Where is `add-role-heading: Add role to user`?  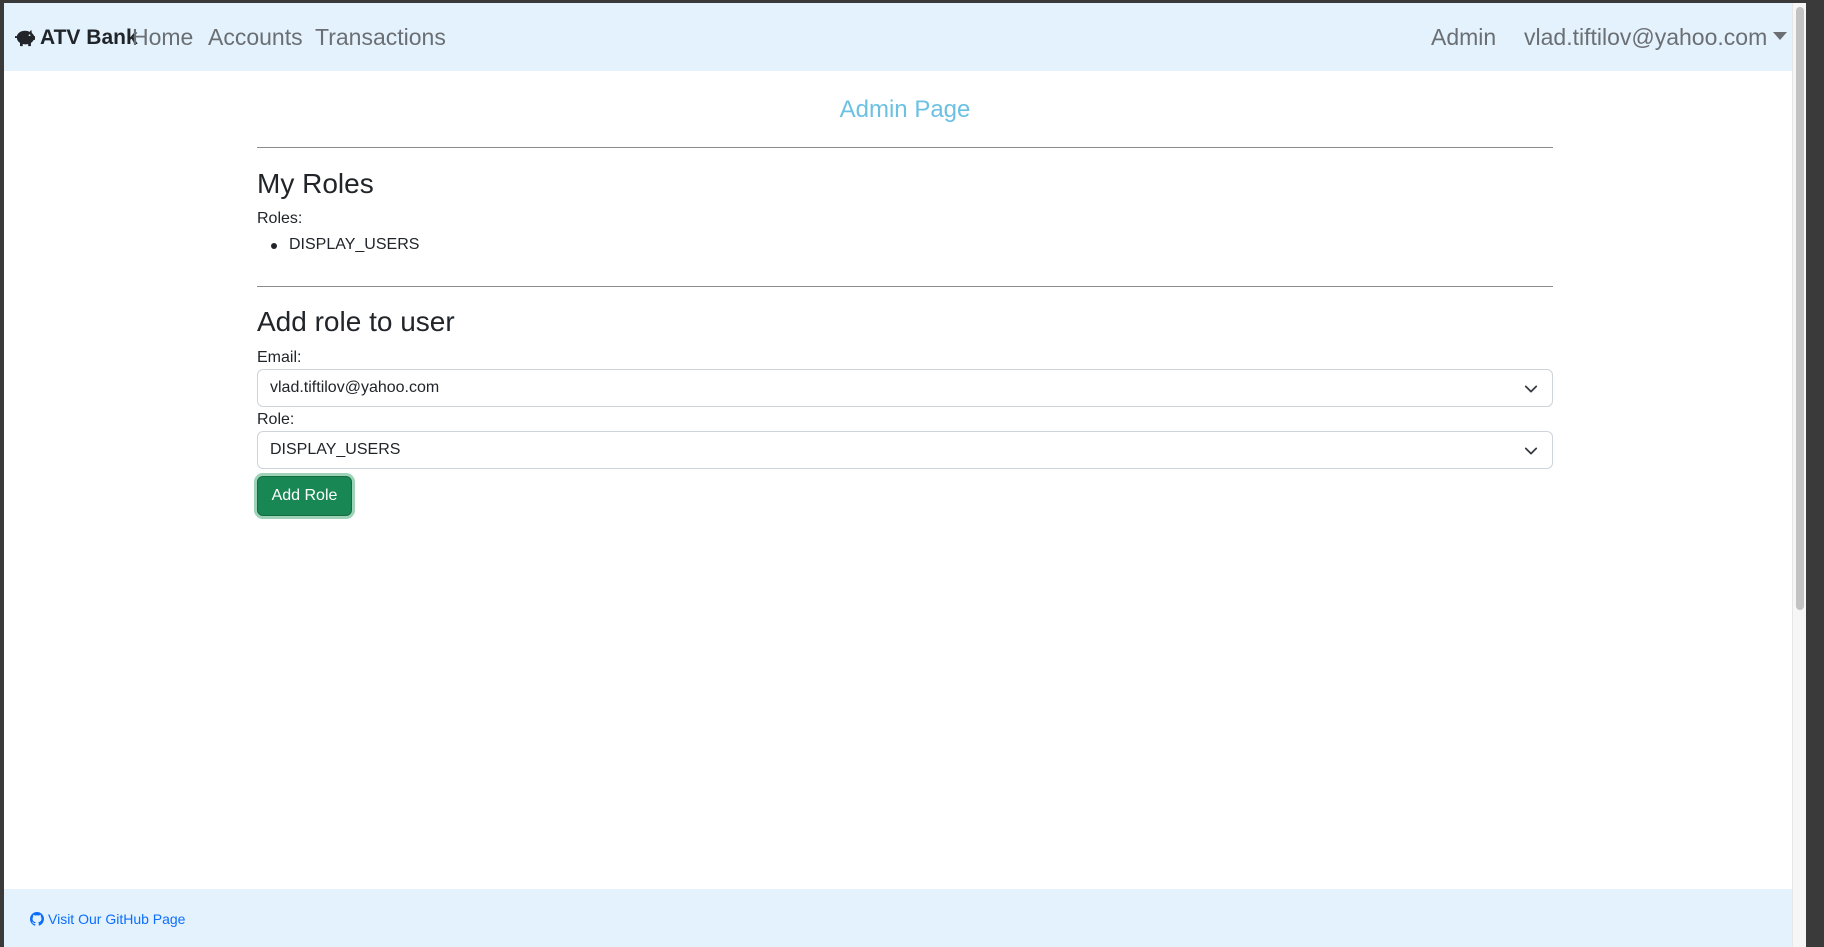 add-role-heading: Add role to user is located at coordinates (356, 321).